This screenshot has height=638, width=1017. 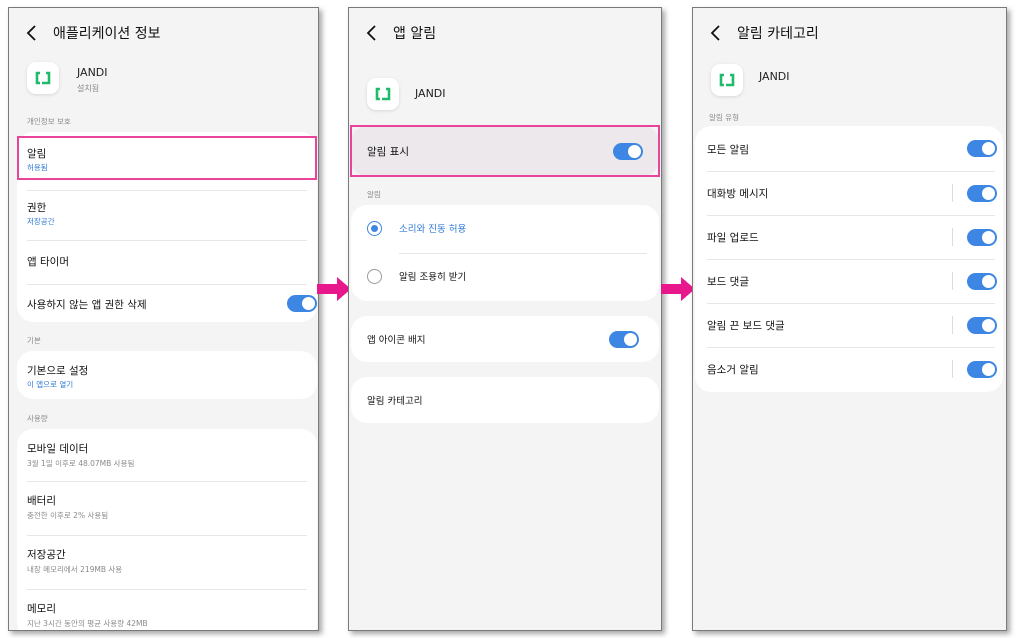 I want to click on list-item-permissions: 권한 저장공간, so click(x=167, y=213).